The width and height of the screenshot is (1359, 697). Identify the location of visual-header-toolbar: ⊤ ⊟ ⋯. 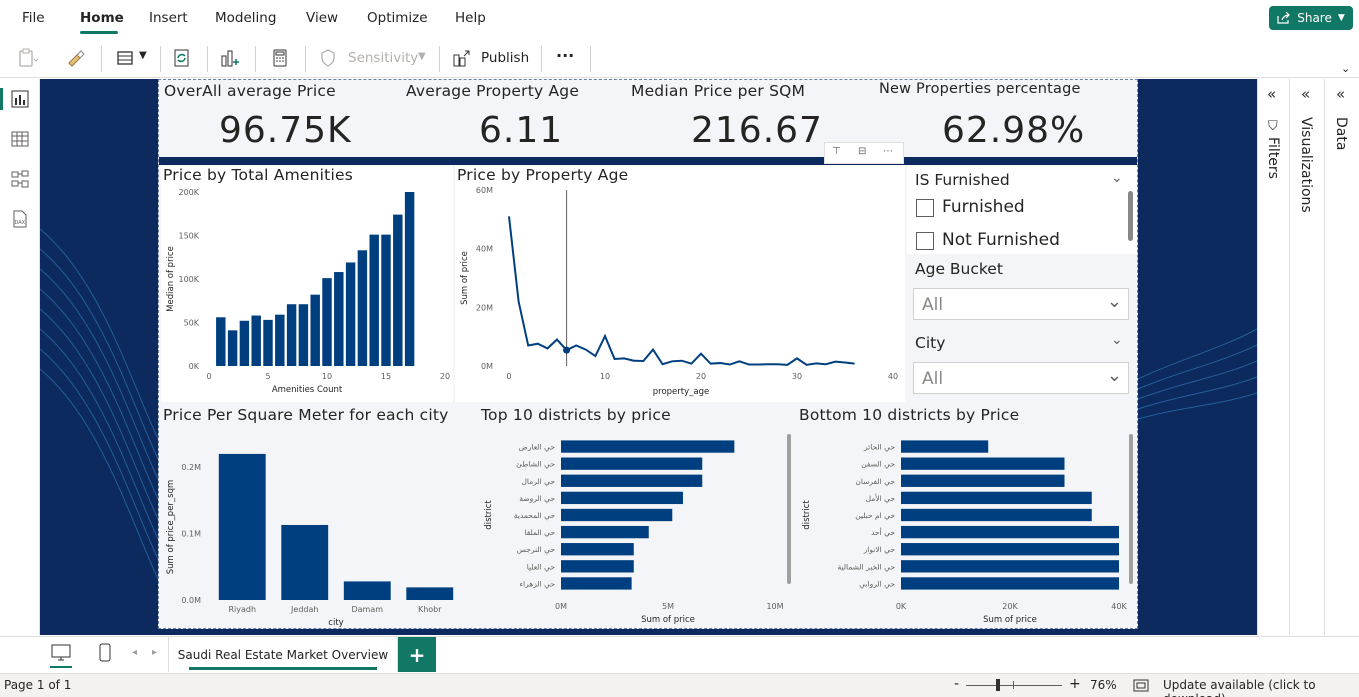
(864, 153).